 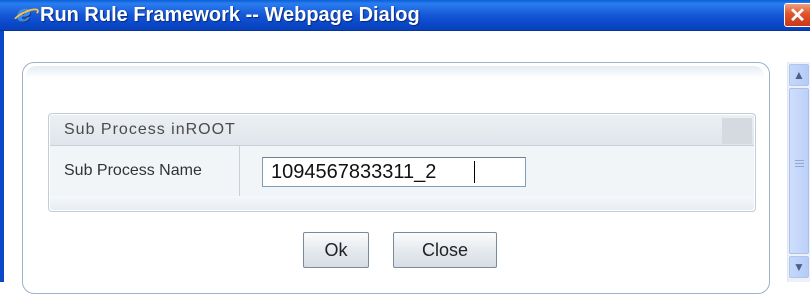 I want to click on chevron-up-icon: ▲, so click(x=799, y=75).